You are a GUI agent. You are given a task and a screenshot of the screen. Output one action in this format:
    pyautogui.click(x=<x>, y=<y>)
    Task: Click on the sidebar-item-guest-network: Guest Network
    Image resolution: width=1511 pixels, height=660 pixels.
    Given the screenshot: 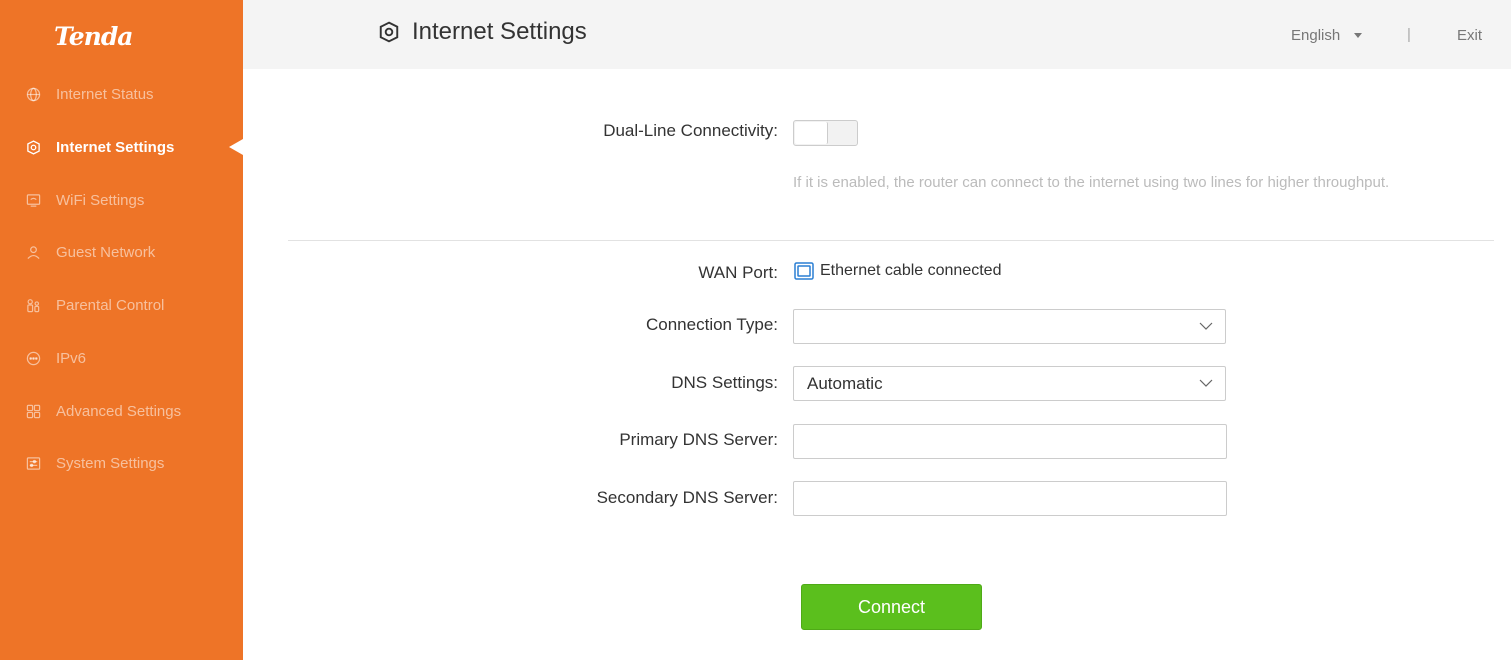 What is the action you would take?
    pyautogui.click(x=121, y=252)
    